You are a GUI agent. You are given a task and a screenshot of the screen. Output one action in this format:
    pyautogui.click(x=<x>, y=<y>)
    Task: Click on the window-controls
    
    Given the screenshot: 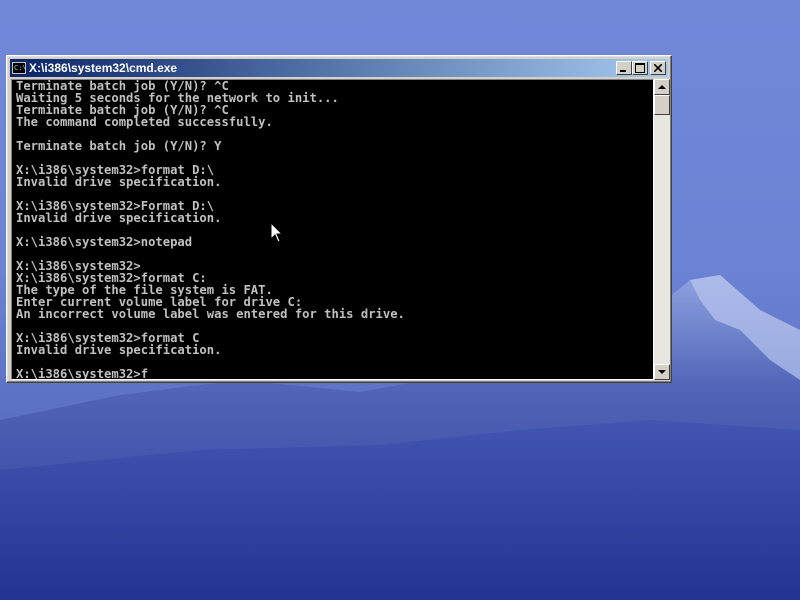 What is the action you would take?
    pyautogui.click(x=641, y=68)
    